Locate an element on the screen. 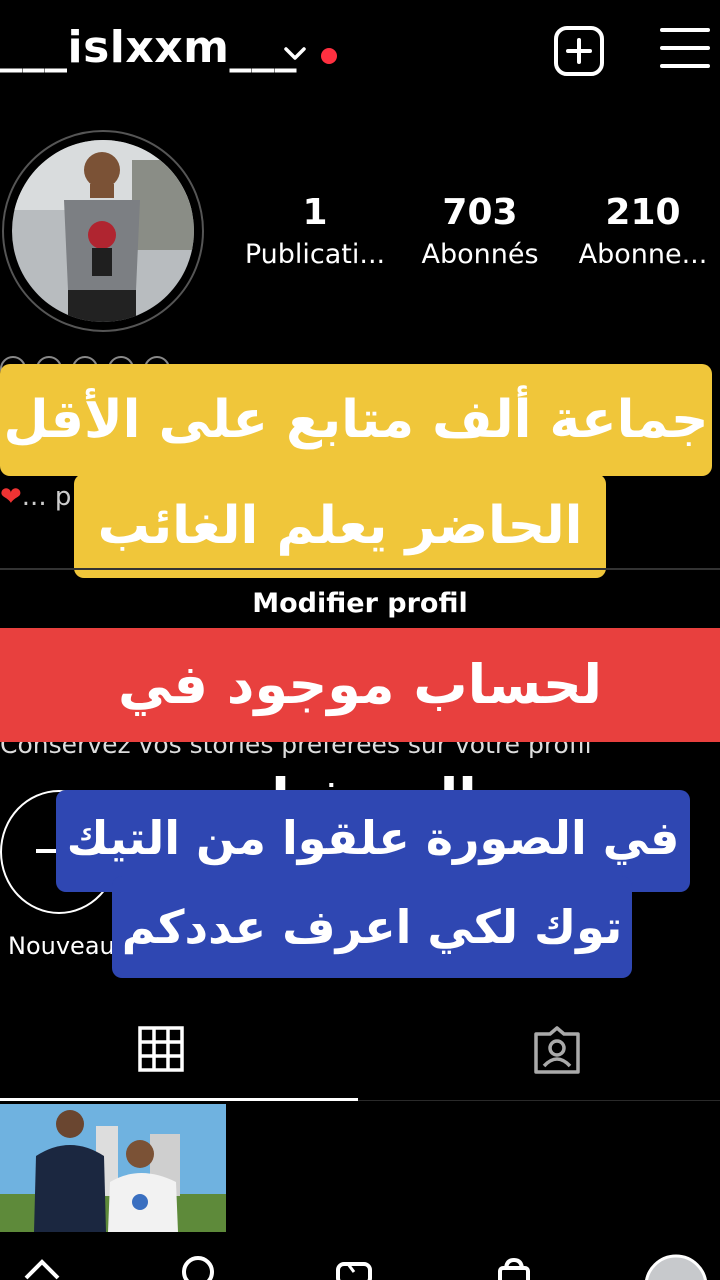 Image resolution: width=720 pixels, height=1280 pixels. post-thumbnail is located at coordinates (113, 1168).